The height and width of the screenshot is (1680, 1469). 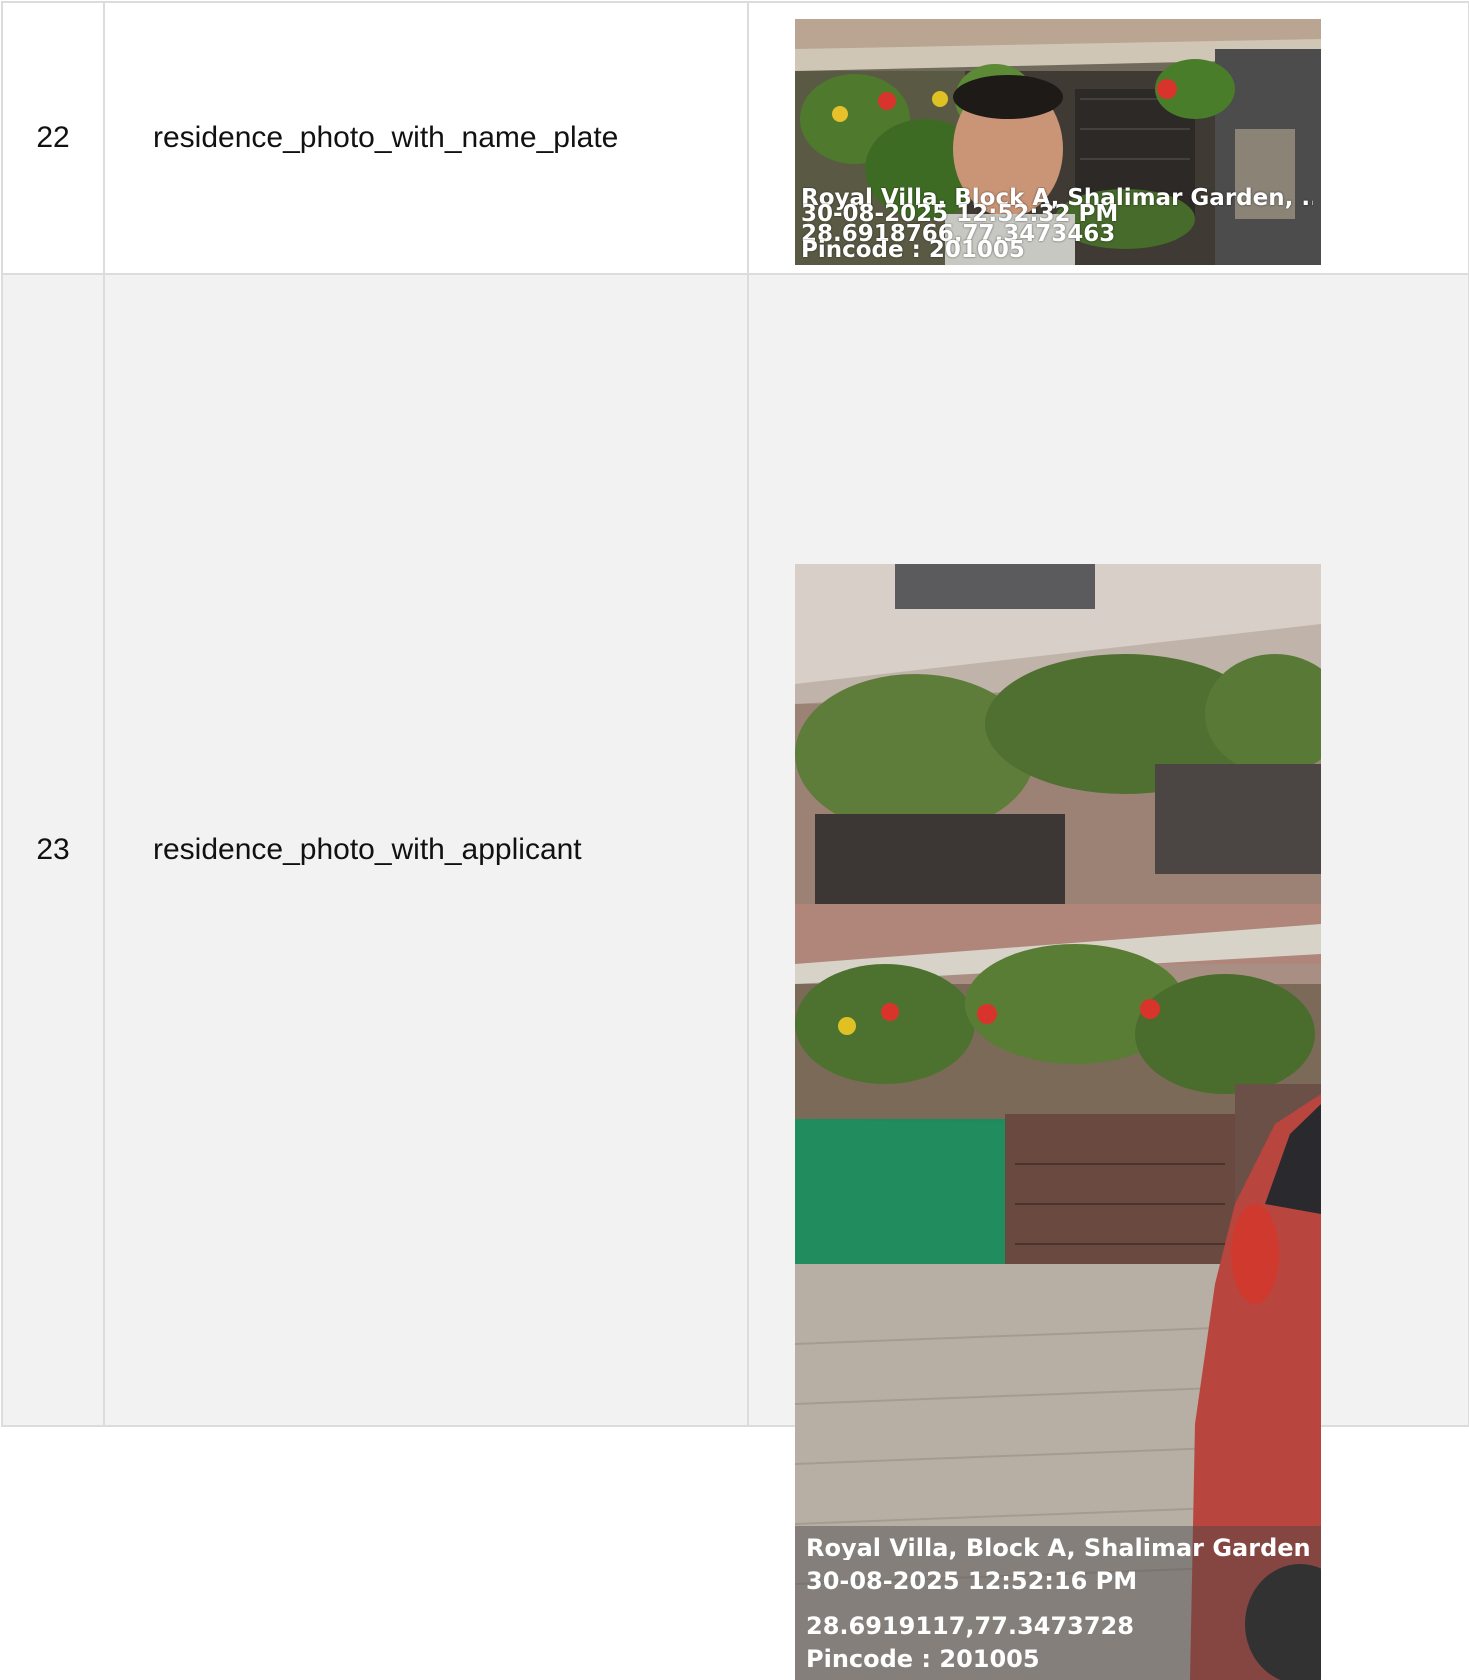 I want to click on row-number: 22, so click(x=53, y=138).